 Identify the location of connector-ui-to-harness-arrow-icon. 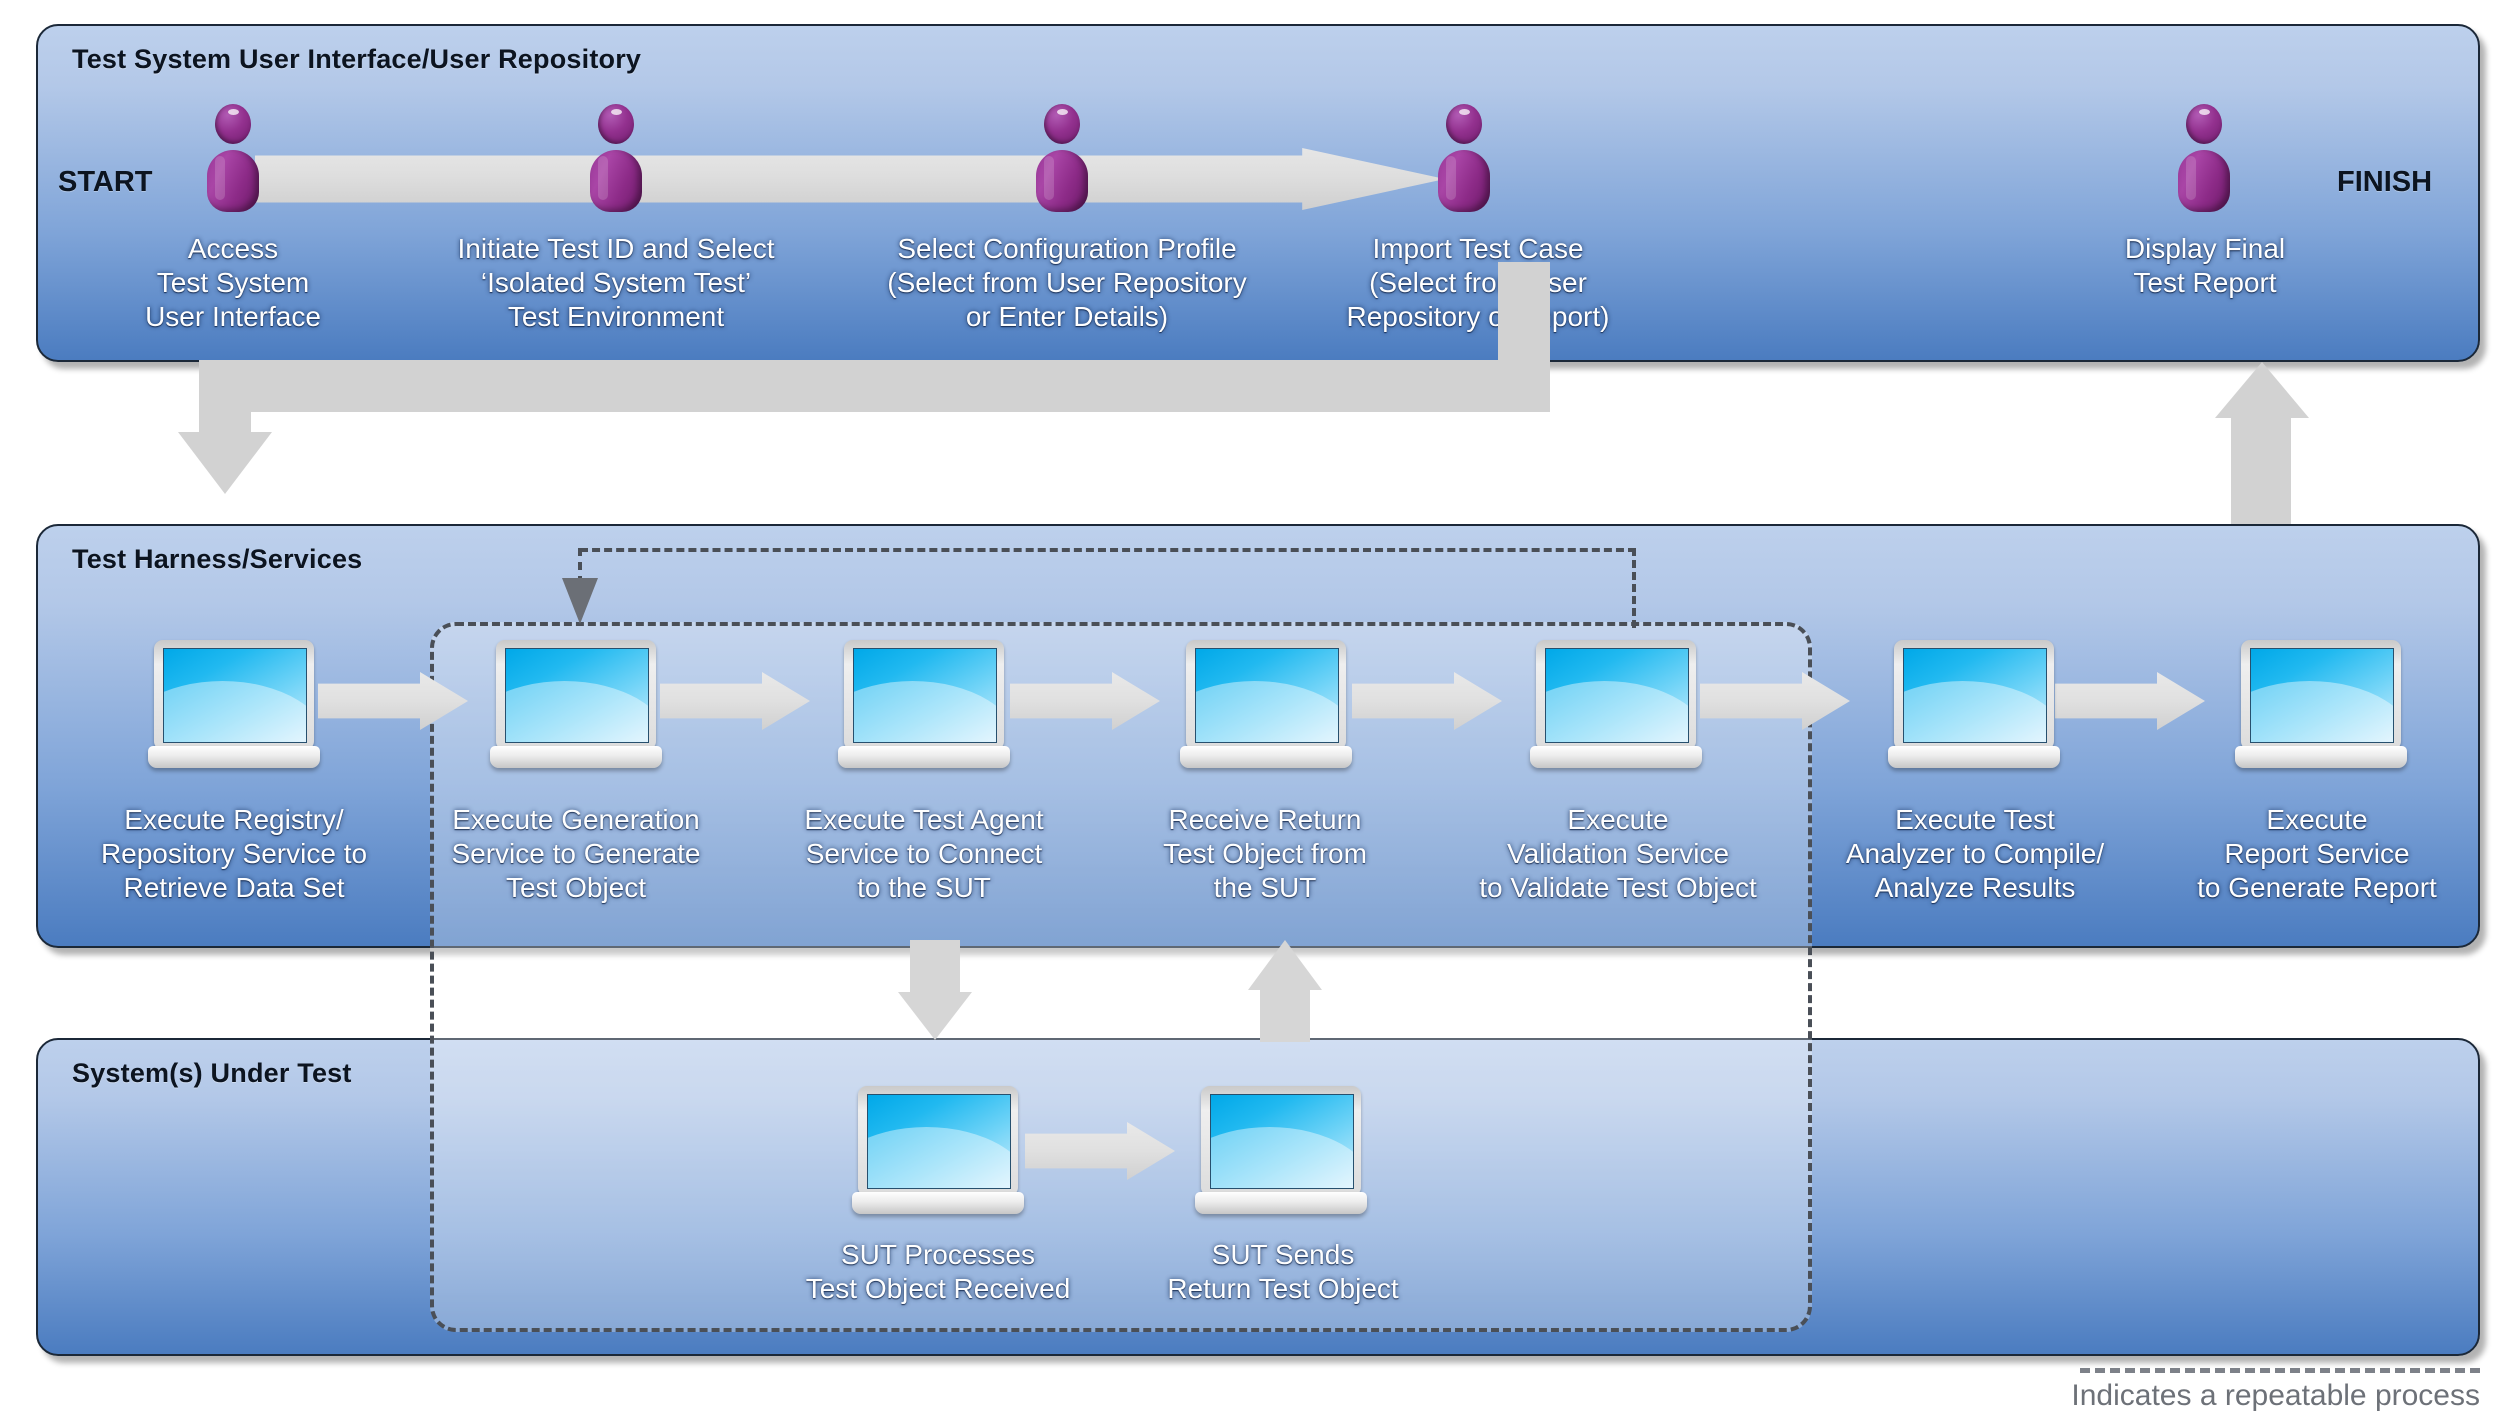
(860, 378).